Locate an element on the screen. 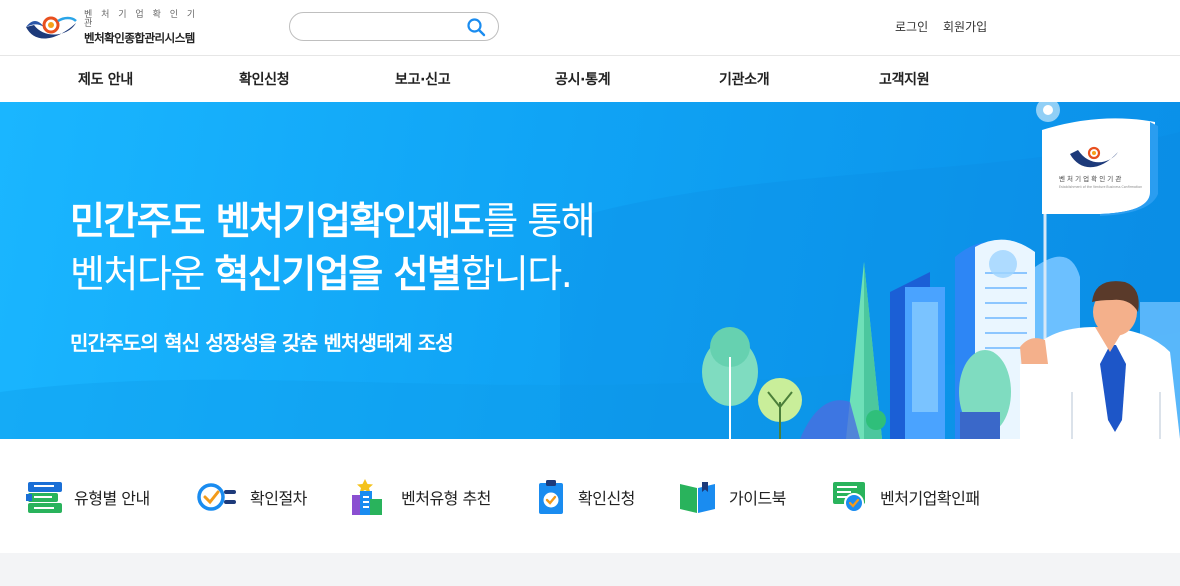 Image resolution: width=1180 pixels, height=586 pixels. logo-title: 벤처확인종합관리시스템 is located at coordinates (139, 38).